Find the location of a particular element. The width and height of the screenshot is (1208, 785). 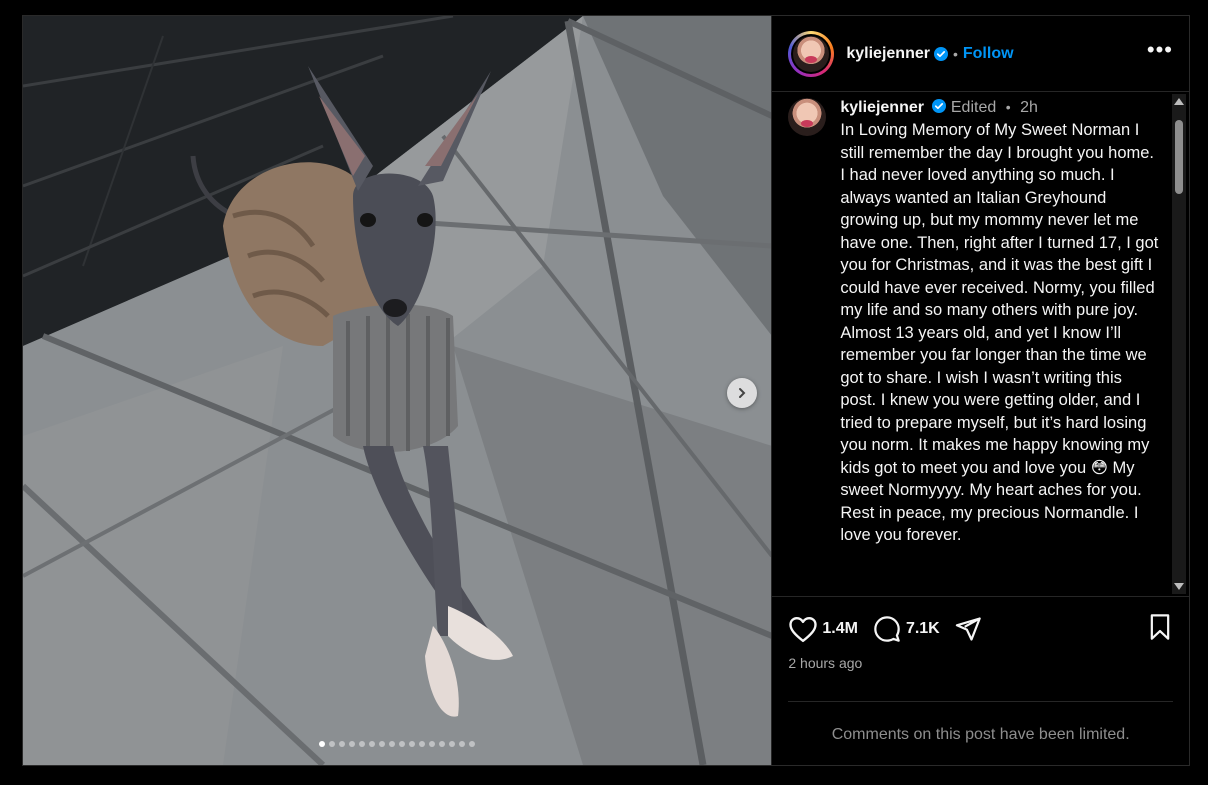

carousel-next-button is located at coordinates (742, 393).